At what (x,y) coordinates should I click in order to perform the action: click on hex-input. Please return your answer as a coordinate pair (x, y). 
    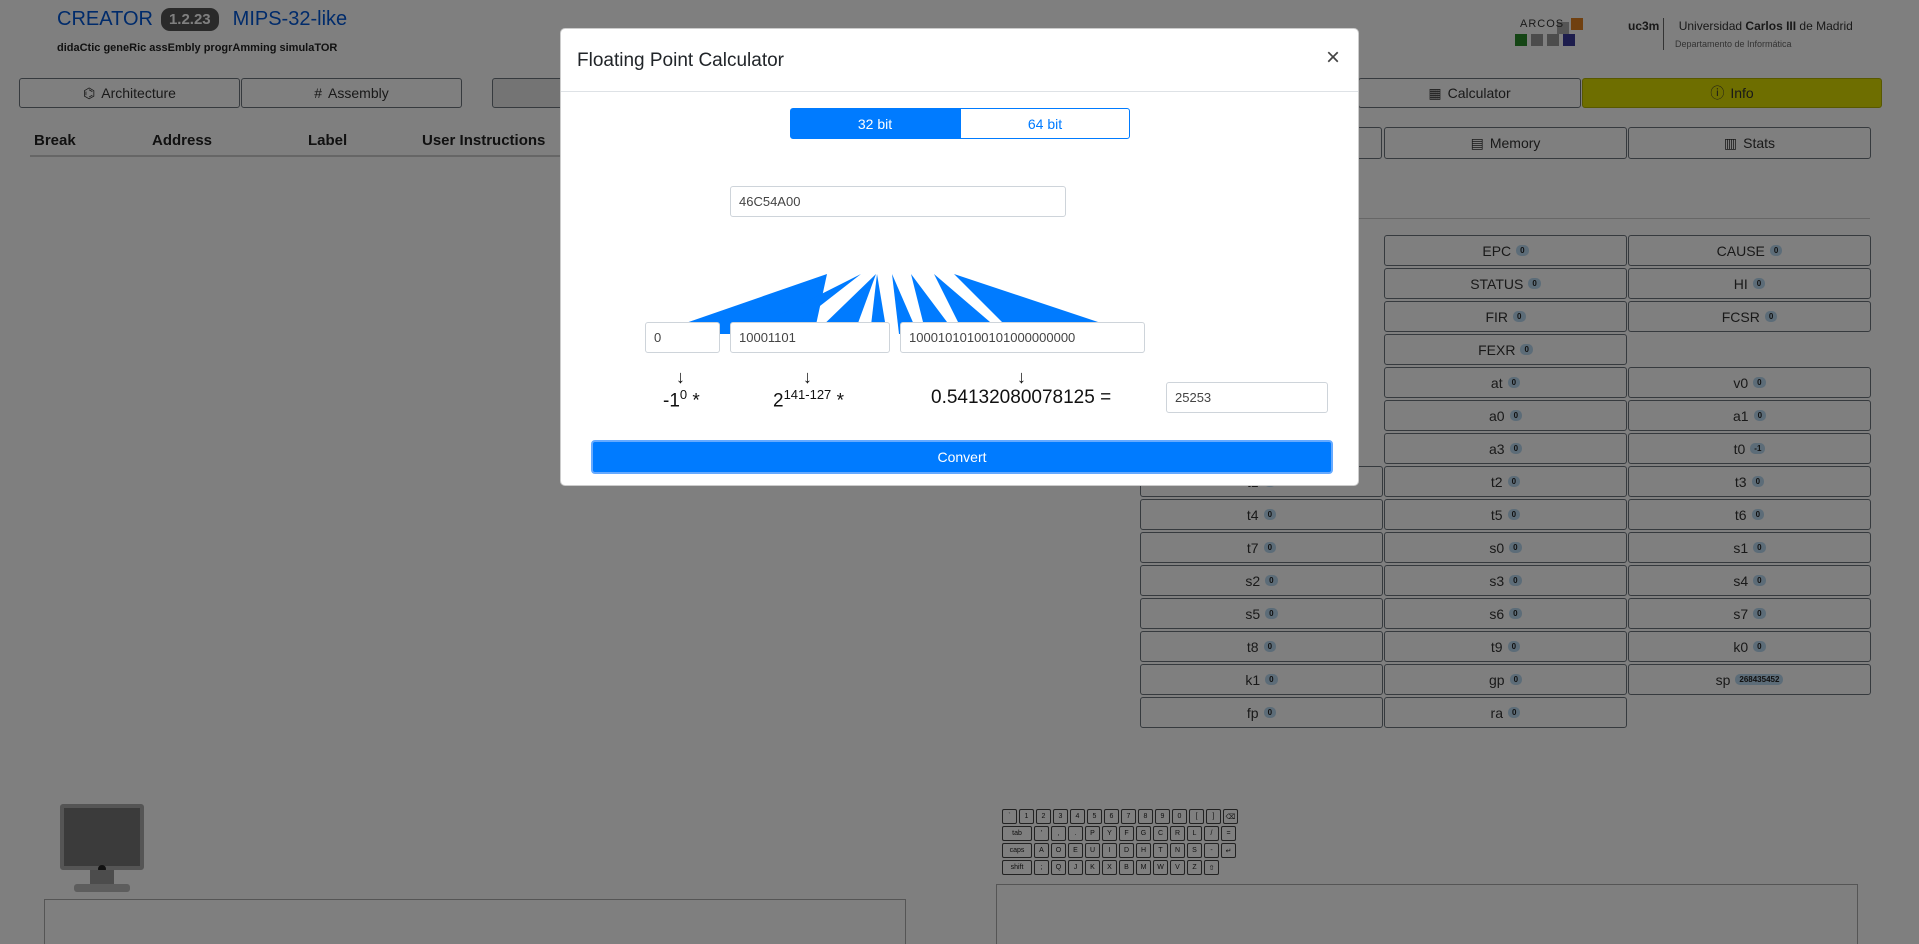
    Looking at the image, I should click on (898, 201).